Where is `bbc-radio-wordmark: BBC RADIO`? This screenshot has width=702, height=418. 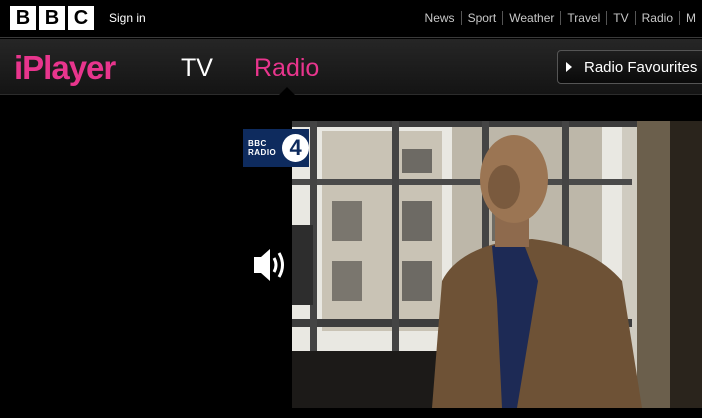
bbc-radio-wordmark: BBC RADIO is located at coordinates (262, 148).